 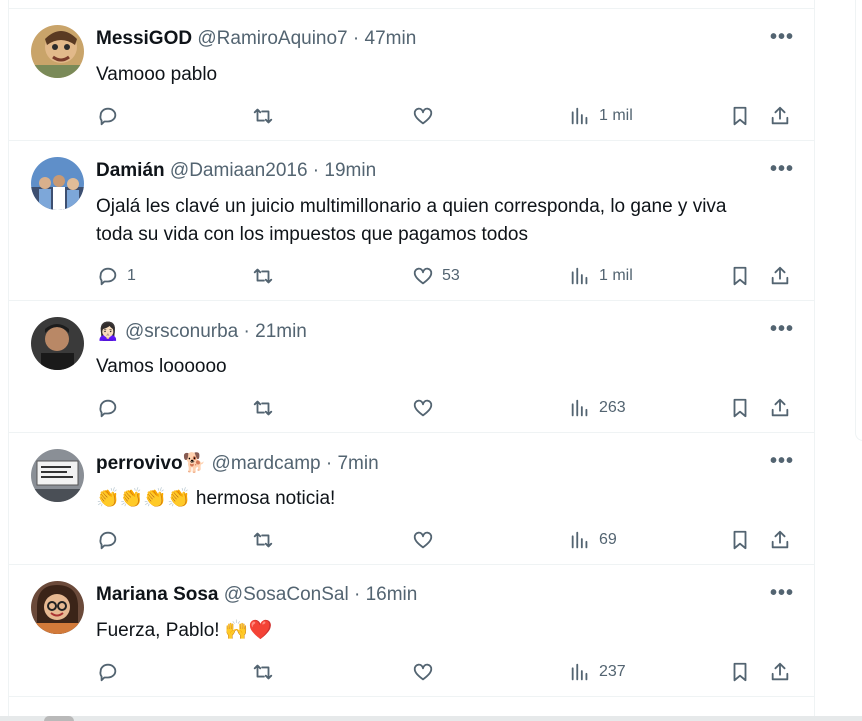 I want to click on views-button: 69, so click(x=593, y=540).